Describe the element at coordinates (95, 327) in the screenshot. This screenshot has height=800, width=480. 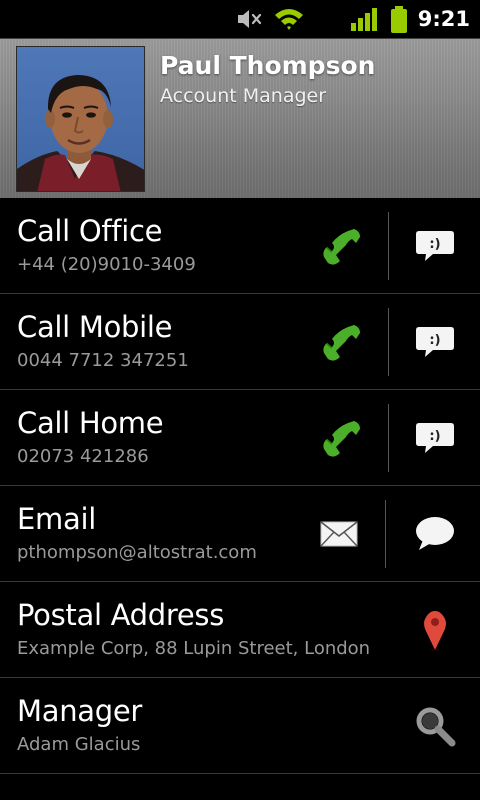
I see `row-label: Call Mobile` at that location.